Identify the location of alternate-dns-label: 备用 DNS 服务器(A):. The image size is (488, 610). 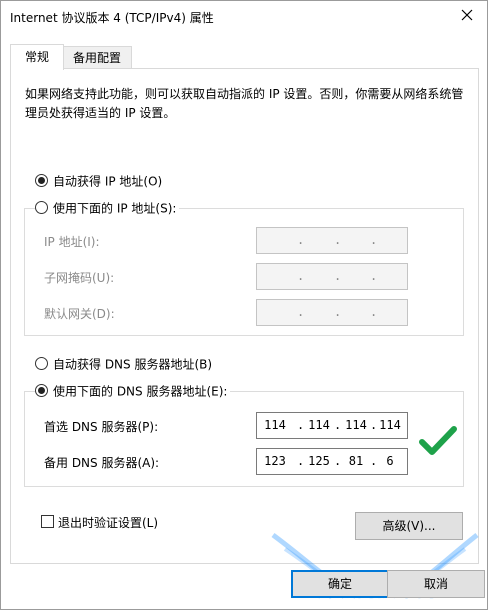
(102, 463).